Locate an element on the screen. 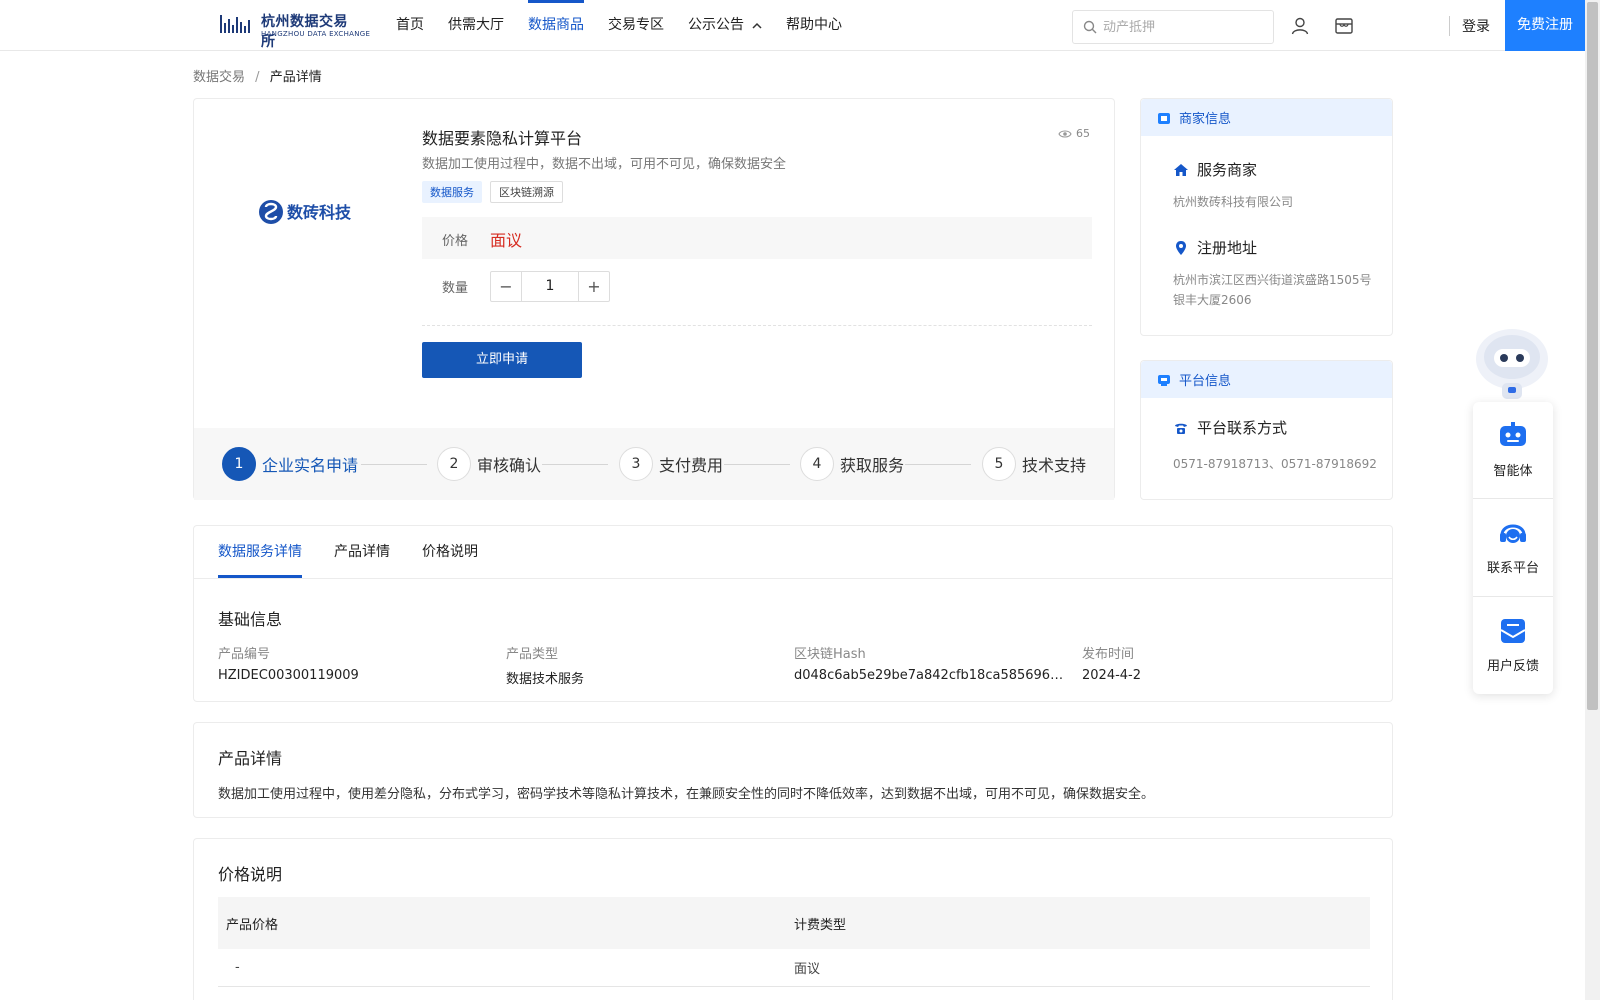 This screenshot has width=1600, height=1000. logo-en-text: HANGZHOU DATA EXCHANGE is located at coordinates (316, 34).